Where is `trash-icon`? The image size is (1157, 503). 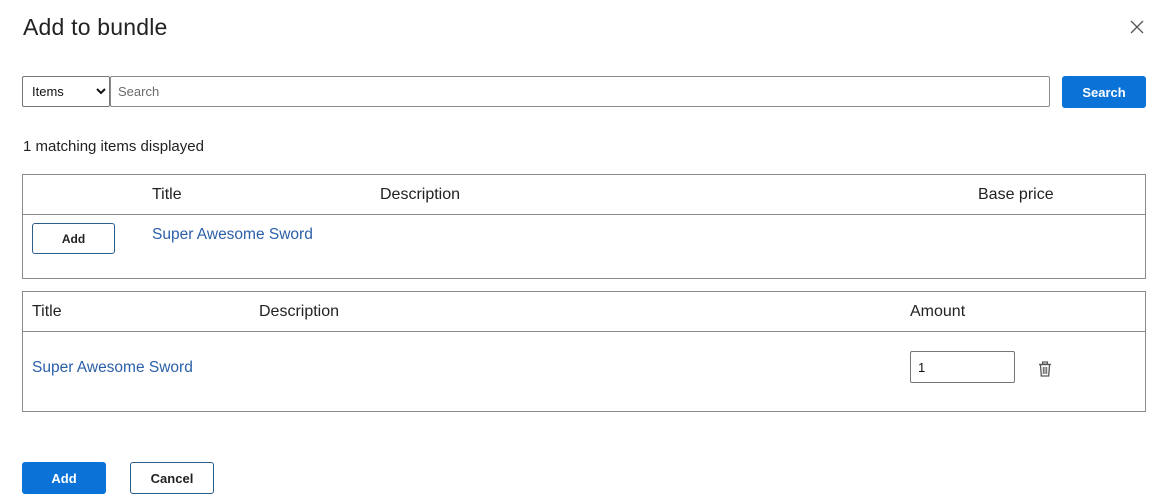 trash-icon is located at coordinates (1045, 369).